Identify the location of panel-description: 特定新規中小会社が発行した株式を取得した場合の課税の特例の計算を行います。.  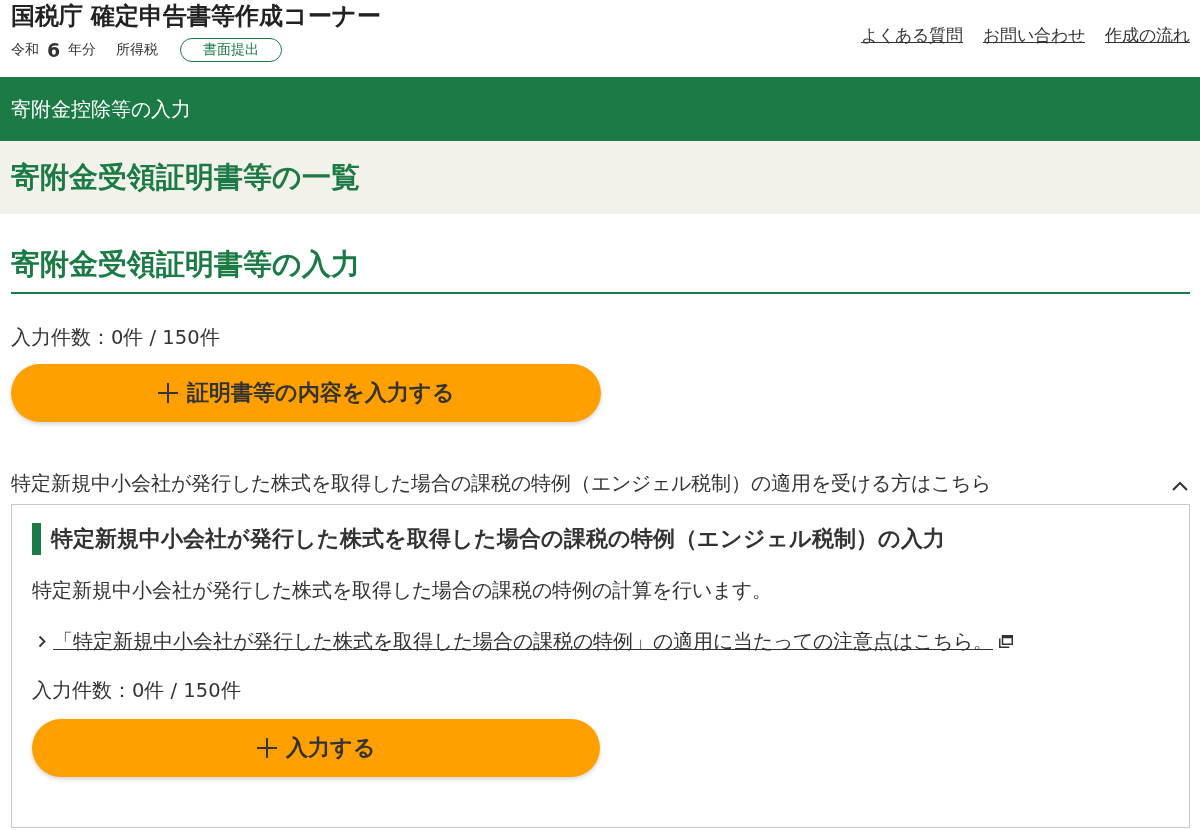
(402, 591).